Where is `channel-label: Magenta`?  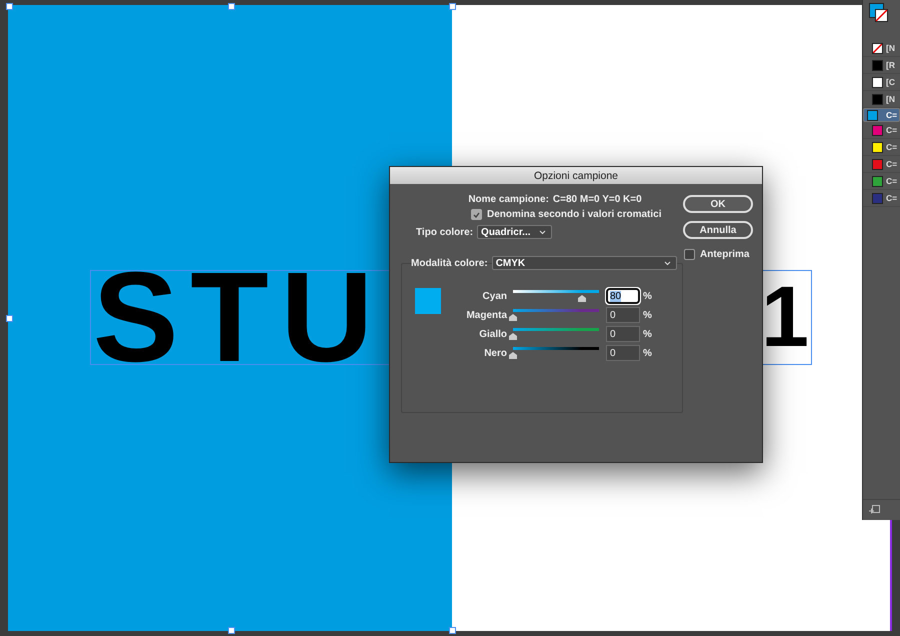
channel-label: Magenta is located at coordinates (486, 315).